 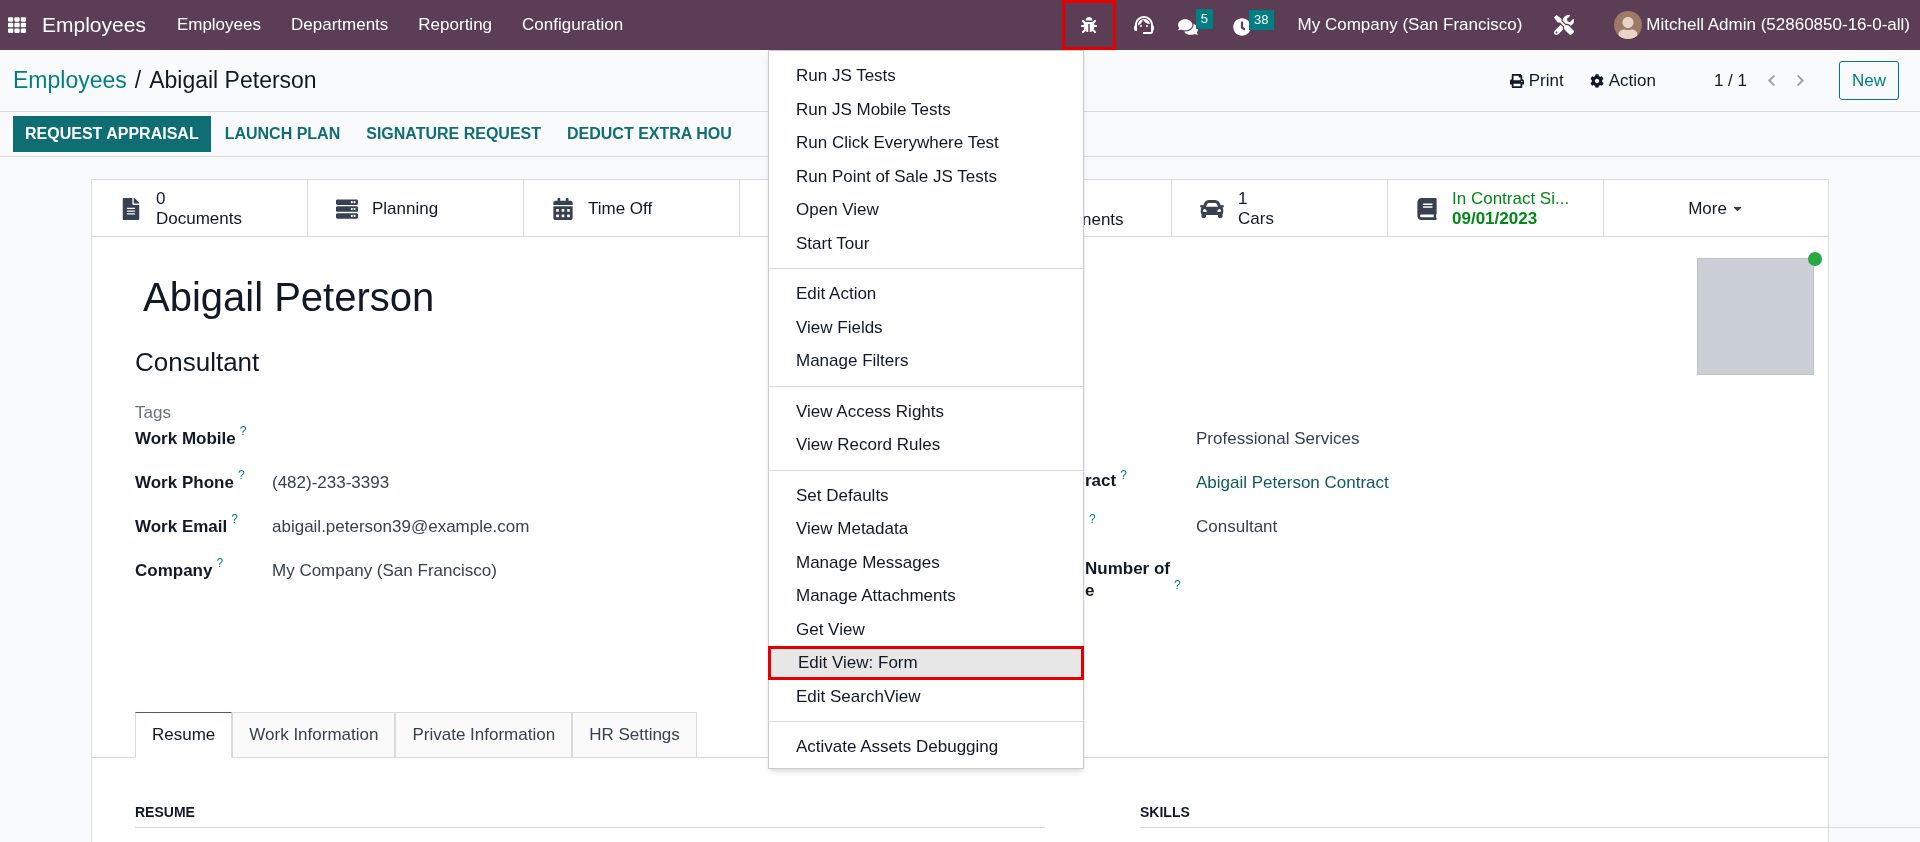 I want to click on gear-icon, so click(x=1596, y=80).